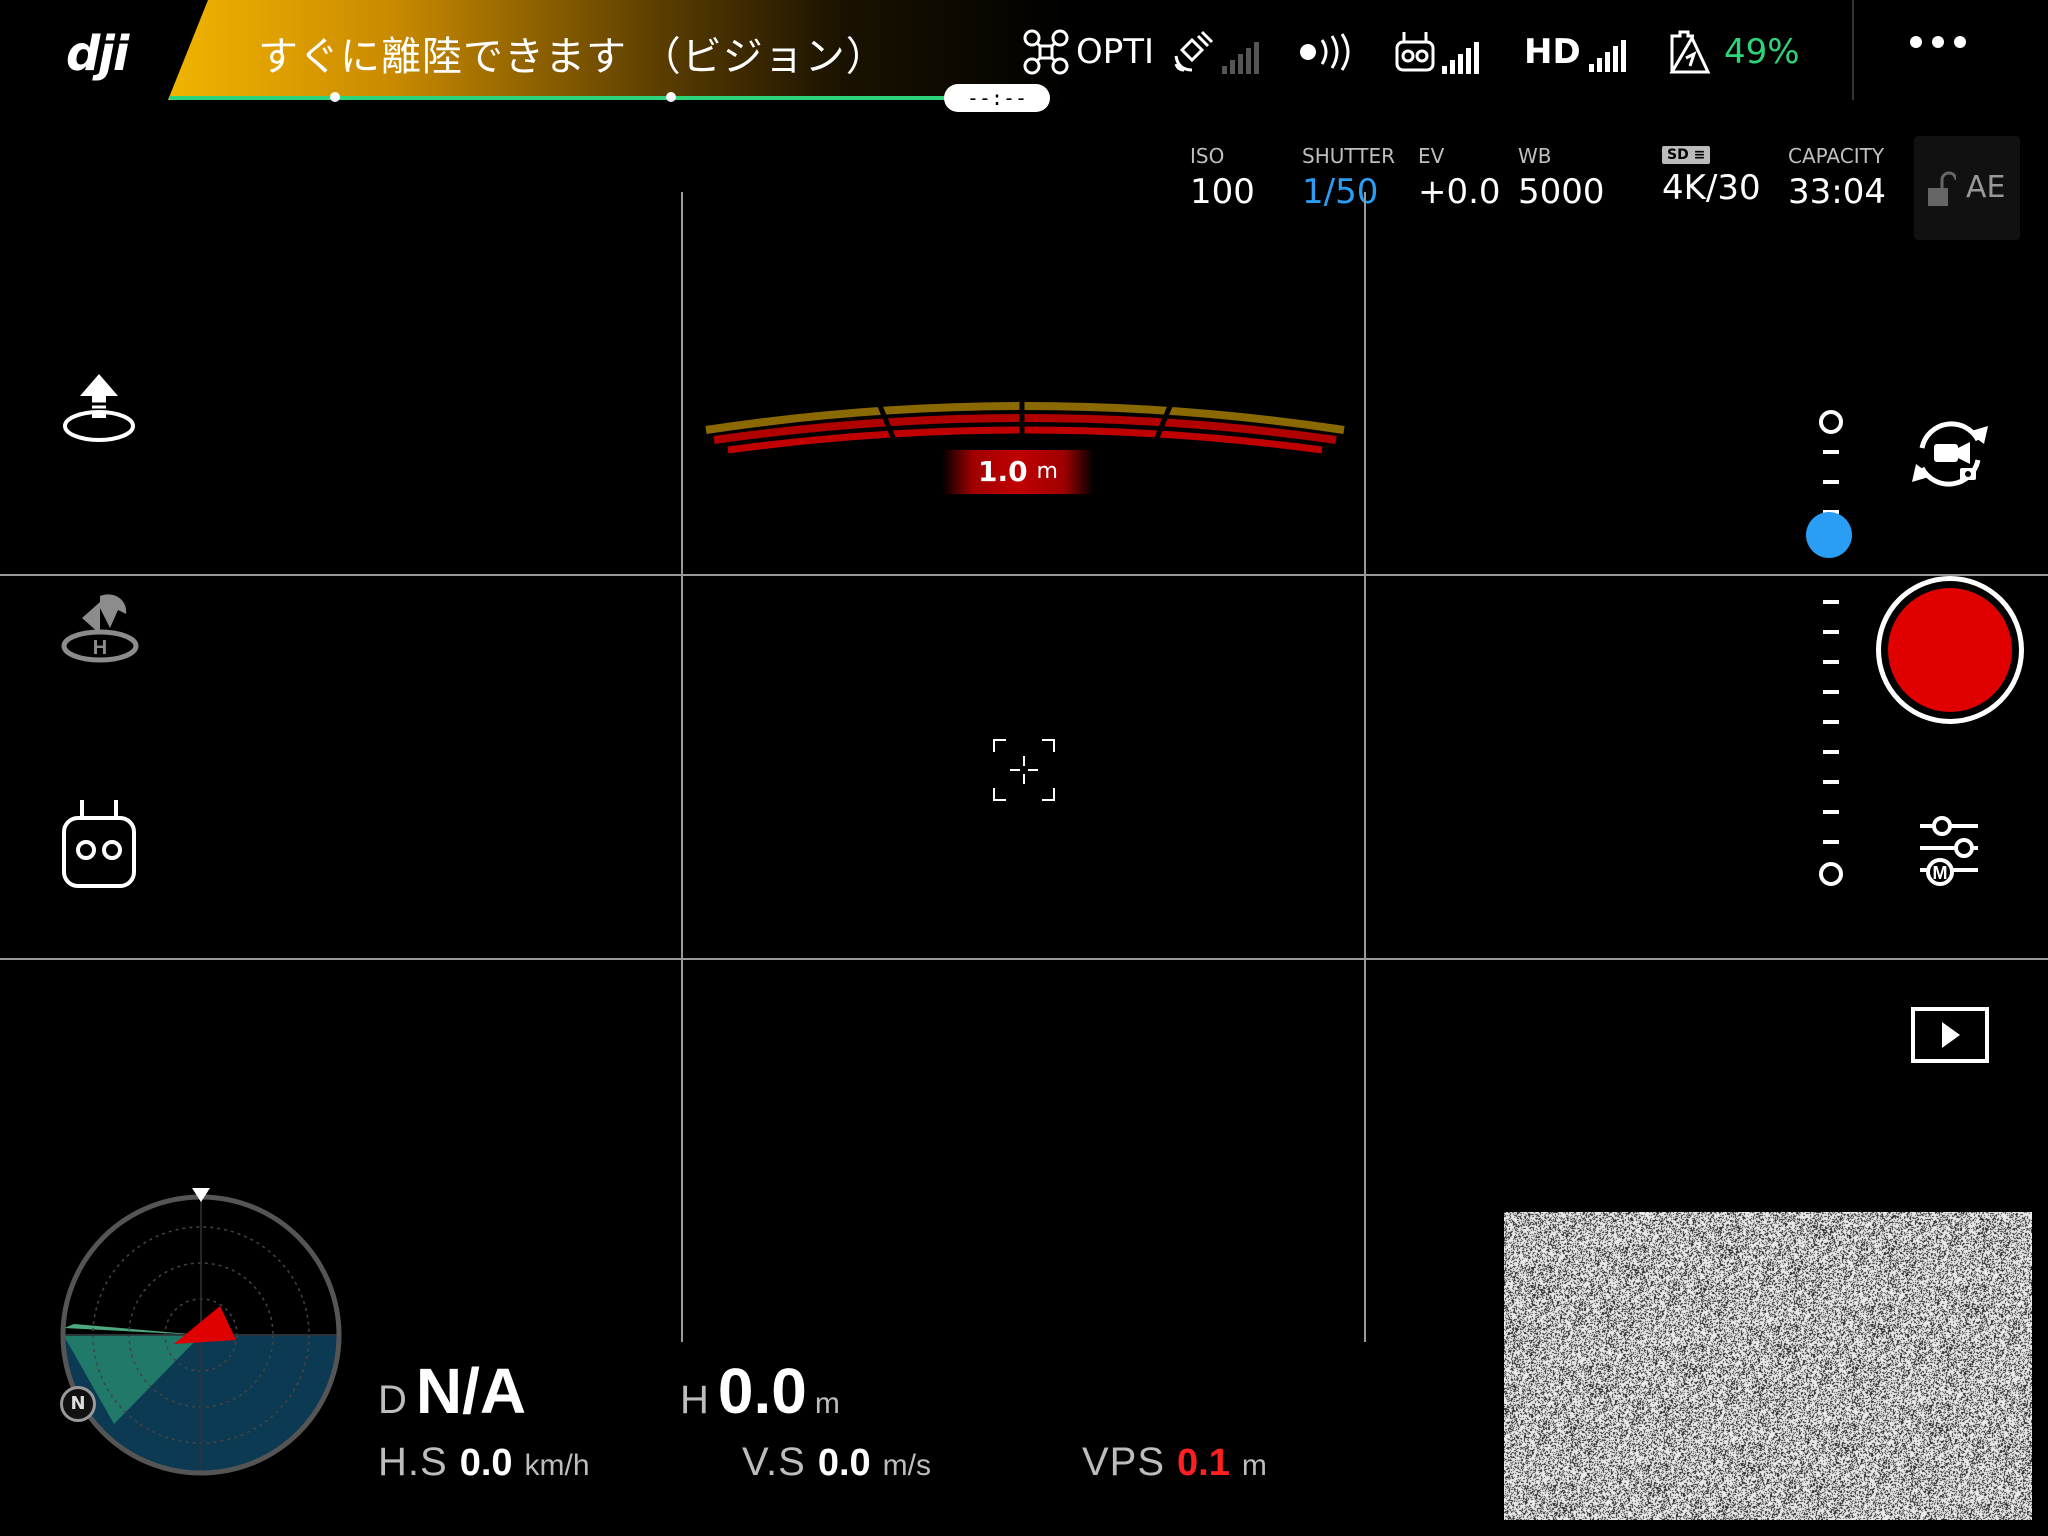 Image resolution: width=2048 pixels, height=1536 pixels. What do you see at coordinates (1607, 55) in the screenshot?
I see `video-signal-bars` at bounding box center [1607, 55].